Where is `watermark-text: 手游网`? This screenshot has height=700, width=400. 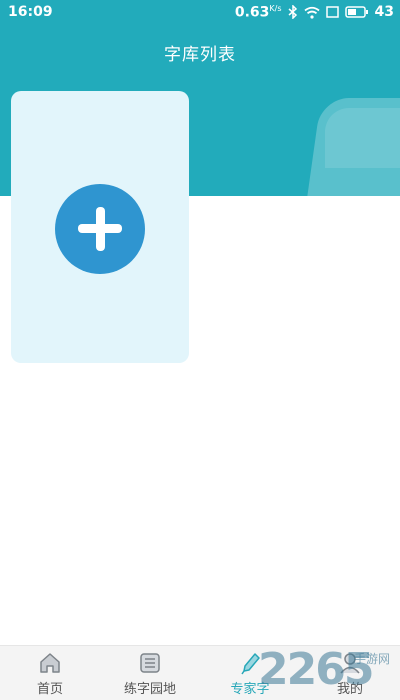 watermark-text: 手游网 is located at coordinates (372, 659).